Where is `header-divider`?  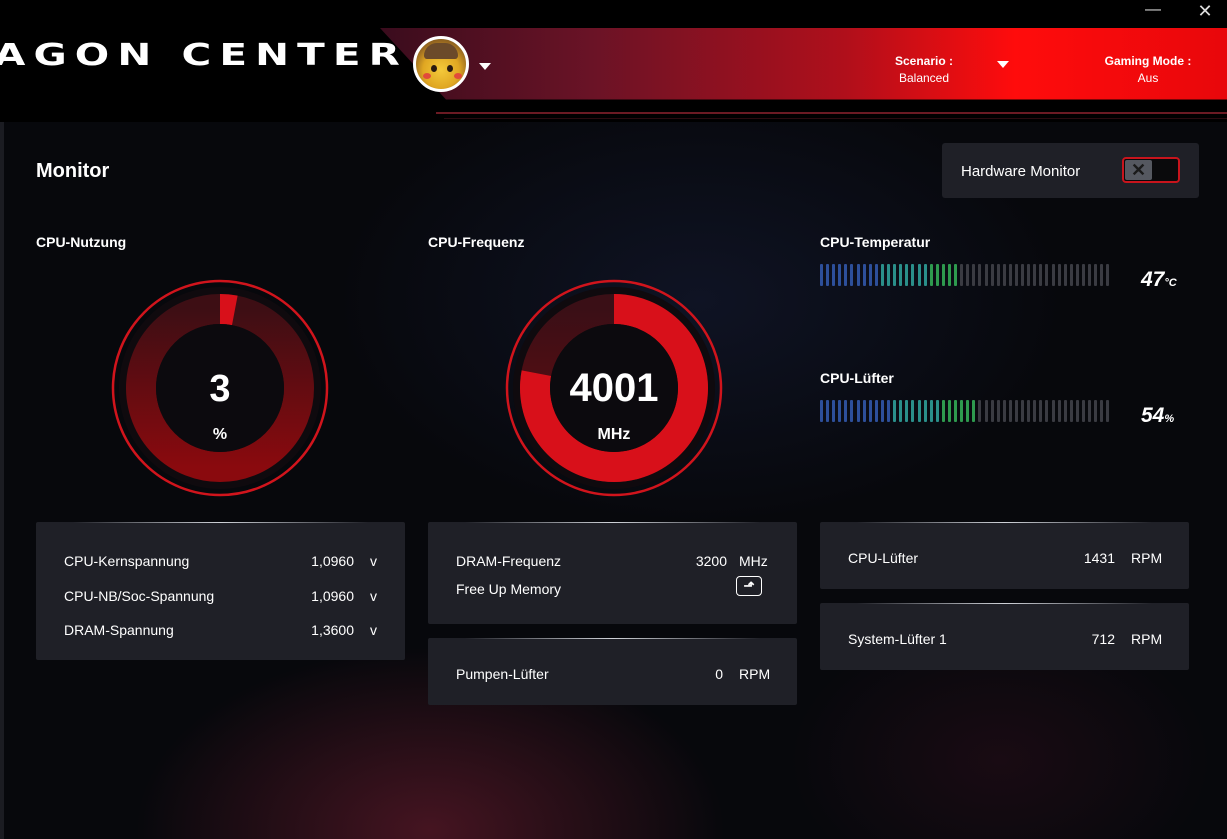
header-divider is located at coordinates (831, 113).